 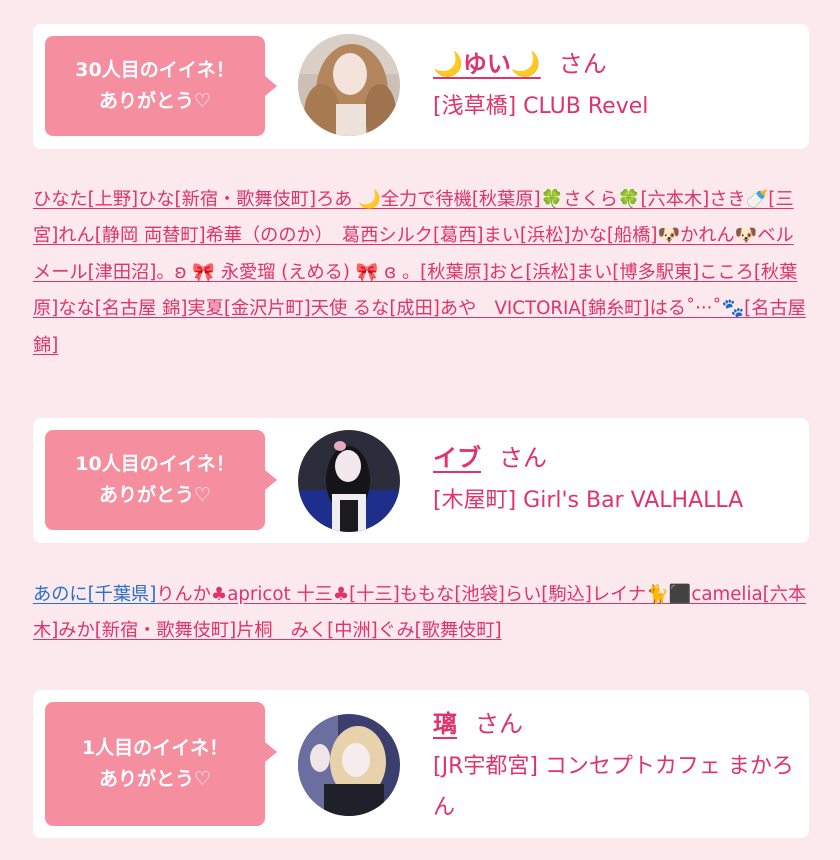 What do you see at coordinates (632, 235) in the screenshot?
I see `area-link: [船橋]` at bounding box center [632, 235].